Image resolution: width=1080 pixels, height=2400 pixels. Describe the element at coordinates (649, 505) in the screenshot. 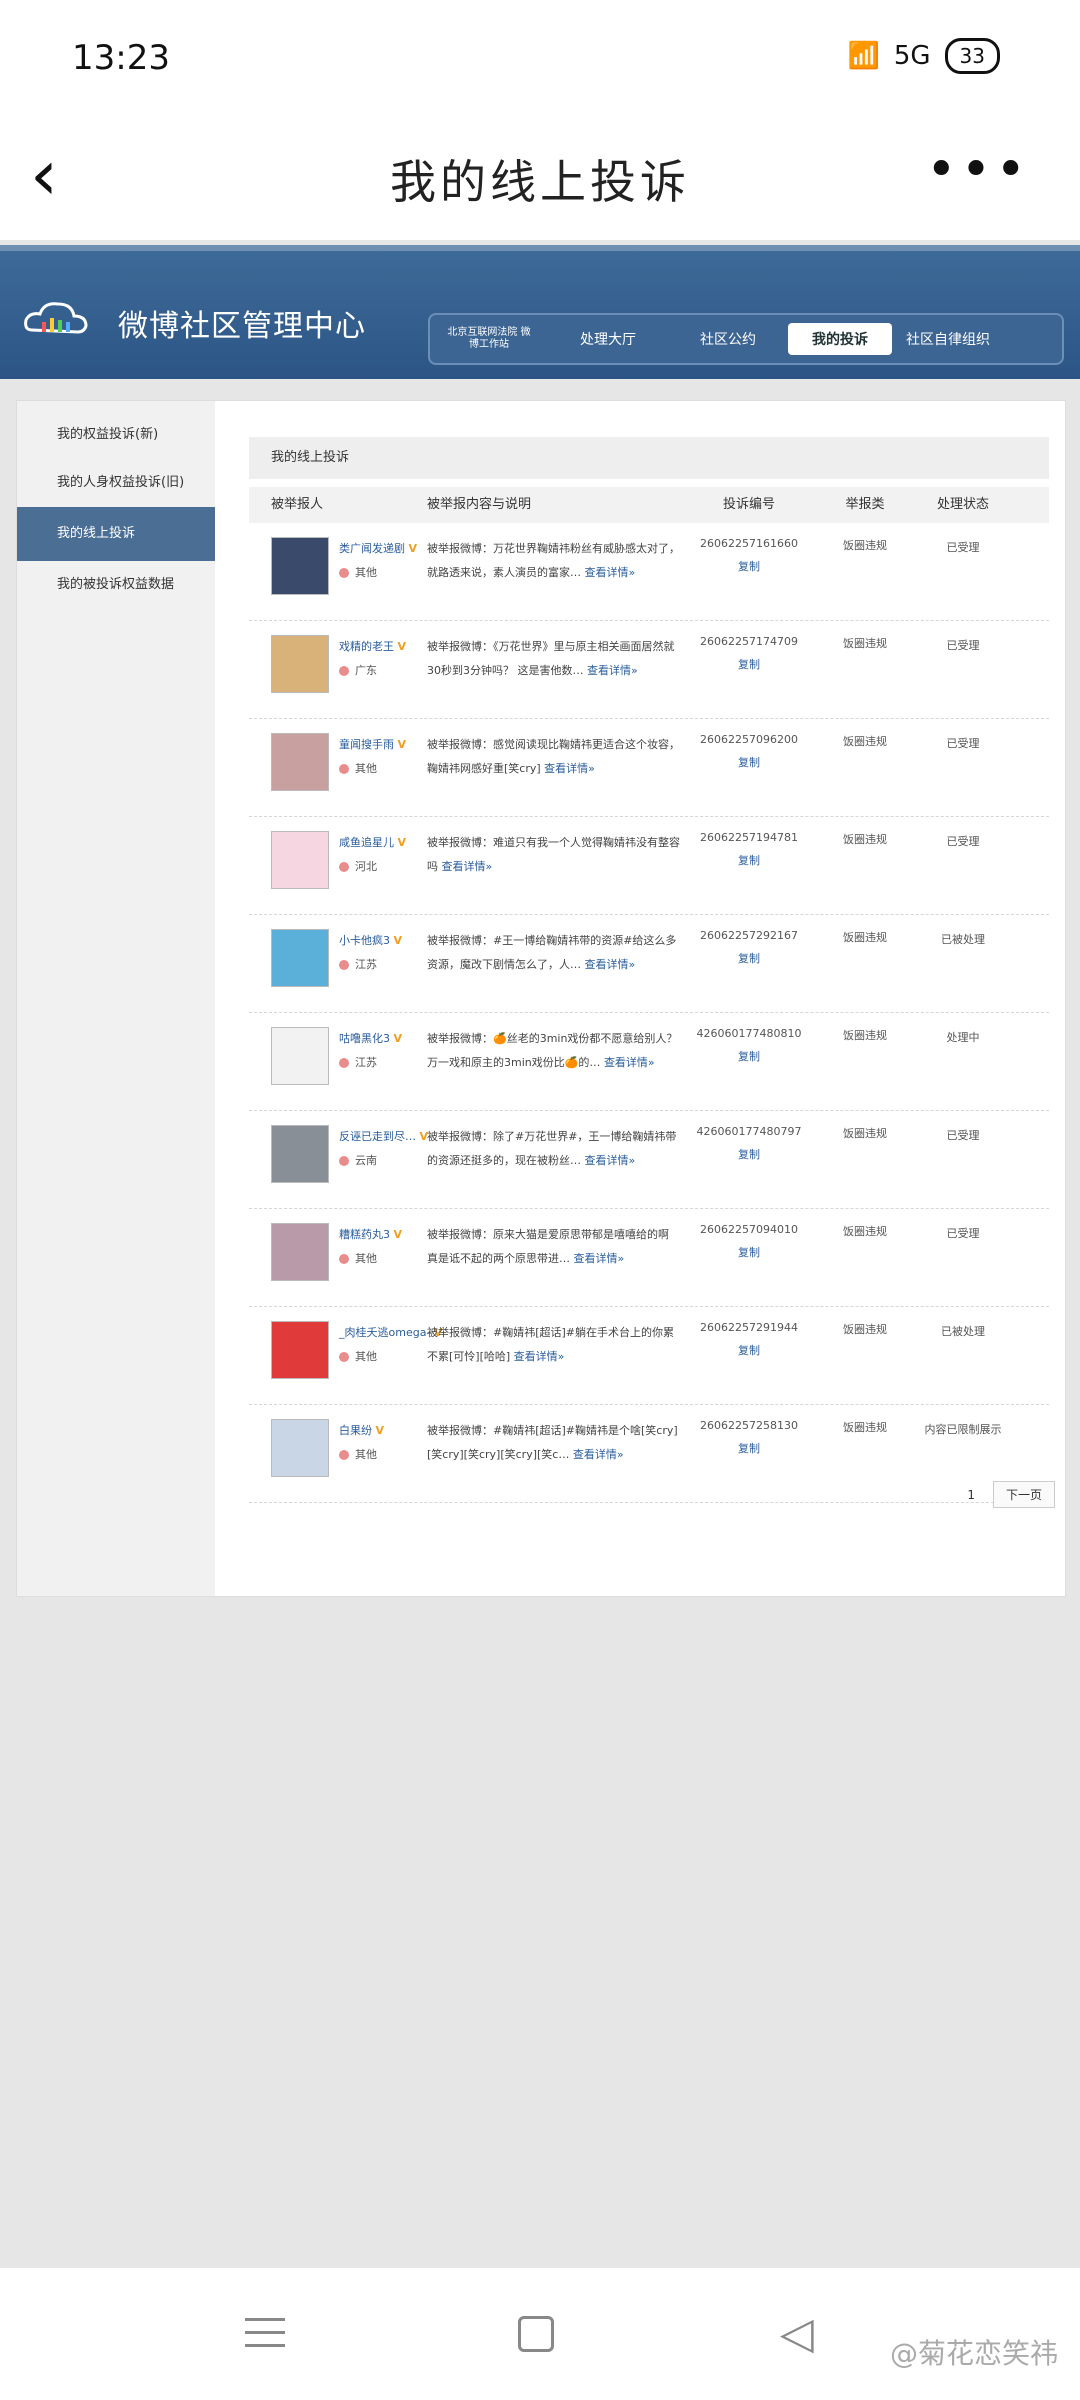

I see `table-header: 被举报人 被举报内容与说明 投诉编号 举报类 处理状态` at that location.